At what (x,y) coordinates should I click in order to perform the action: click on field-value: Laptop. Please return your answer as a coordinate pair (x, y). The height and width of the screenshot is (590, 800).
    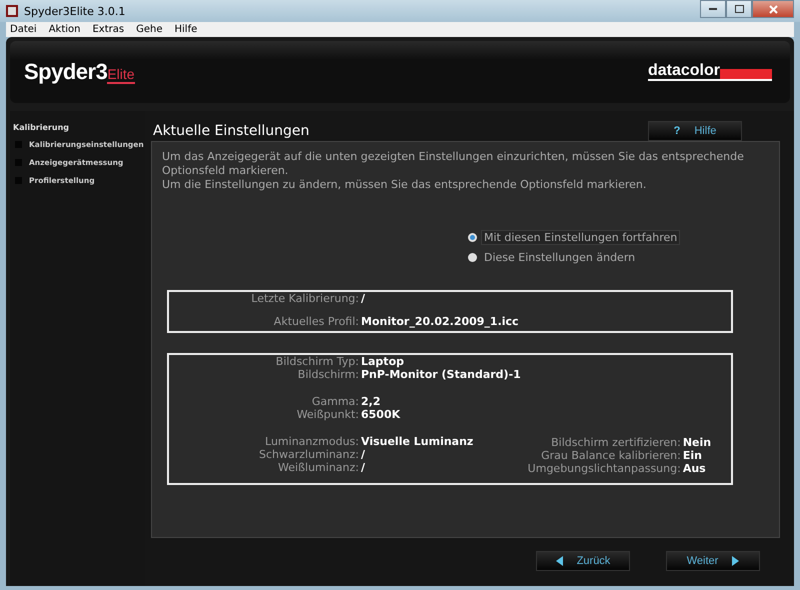
    Looking at the image, I should click on (383, 361).